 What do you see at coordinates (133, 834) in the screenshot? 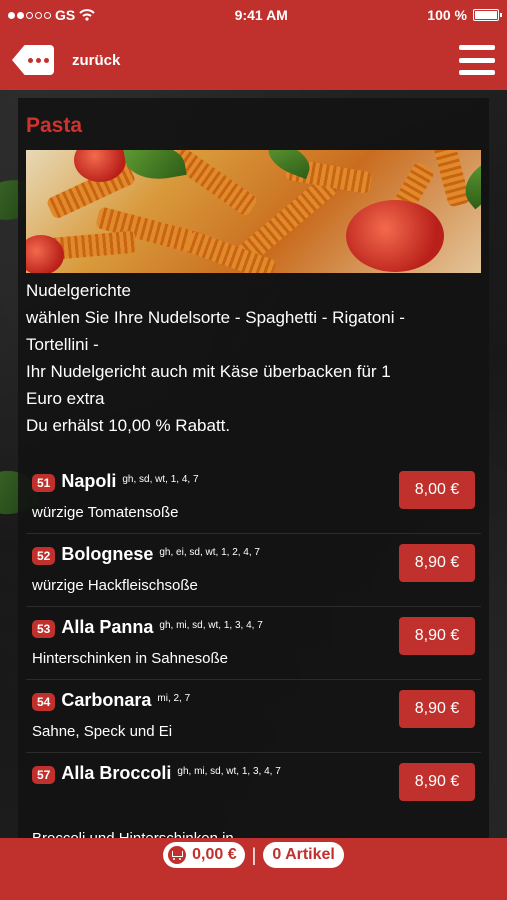
I see `item-subtitle: Broccoli und Hinterschinken in` at bounding box center [133, 834].